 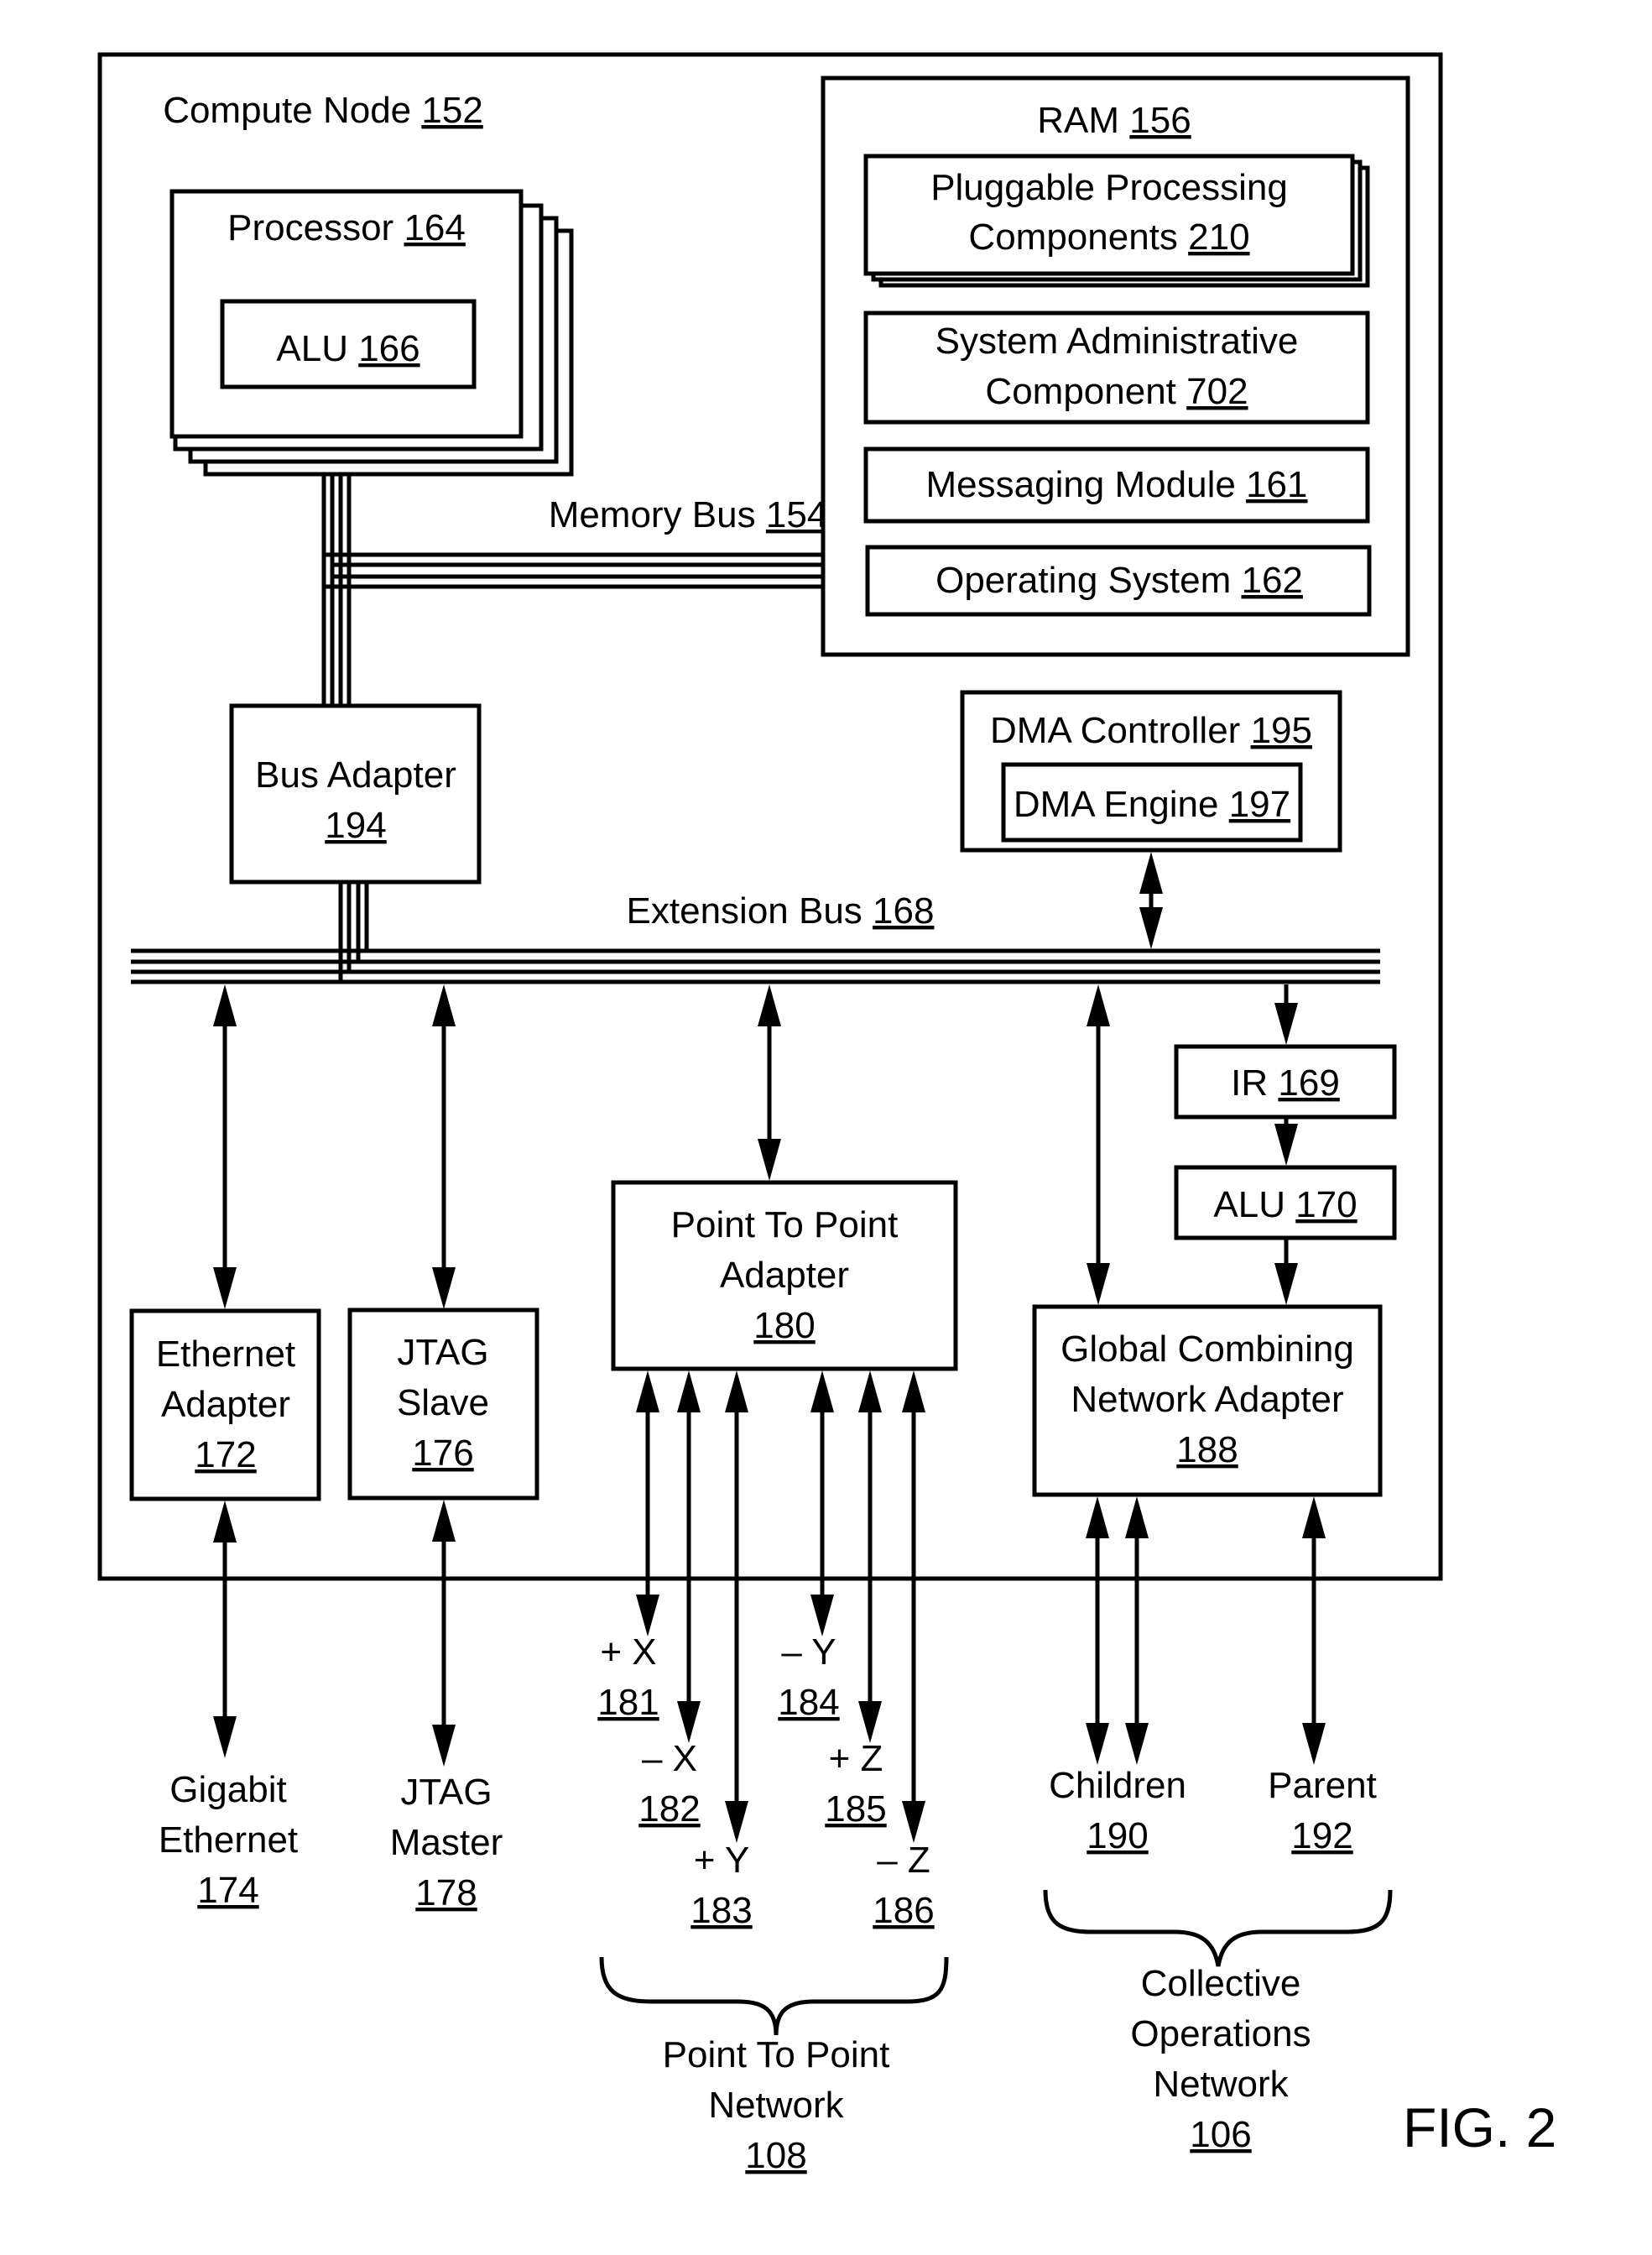 What do you see at coordinates (822, 1615) in the screenshot?
I see `link-minus-y-arrow-arrowhead-down-icon` at bounding box center [822, 1615].